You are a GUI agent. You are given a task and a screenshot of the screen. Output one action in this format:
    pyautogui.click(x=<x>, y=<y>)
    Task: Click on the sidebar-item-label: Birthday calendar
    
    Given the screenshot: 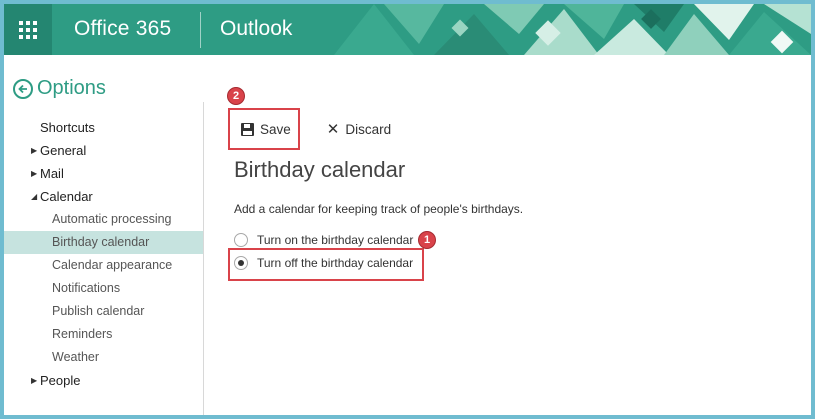 What is the action you would take?
    pyautogui.click(x=101, y=242)
    